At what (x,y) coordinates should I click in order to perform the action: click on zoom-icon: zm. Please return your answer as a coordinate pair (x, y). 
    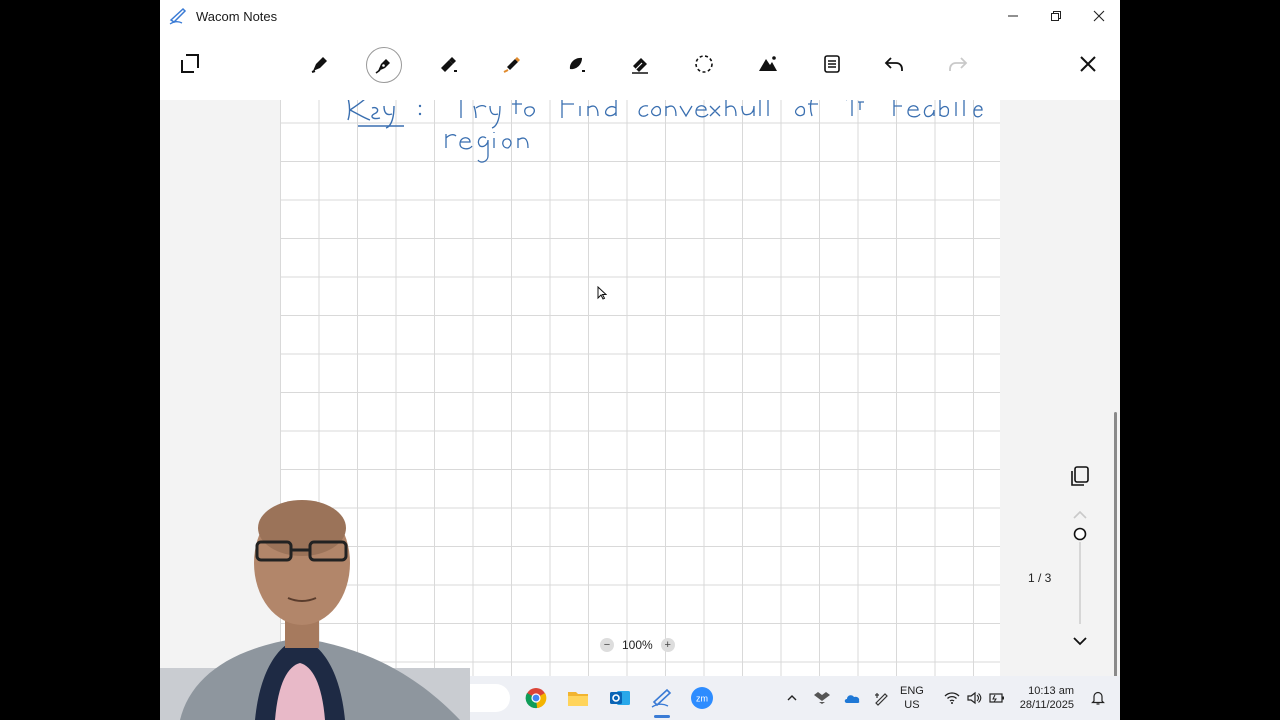
    Looking at the image, I should click on (702, 698).